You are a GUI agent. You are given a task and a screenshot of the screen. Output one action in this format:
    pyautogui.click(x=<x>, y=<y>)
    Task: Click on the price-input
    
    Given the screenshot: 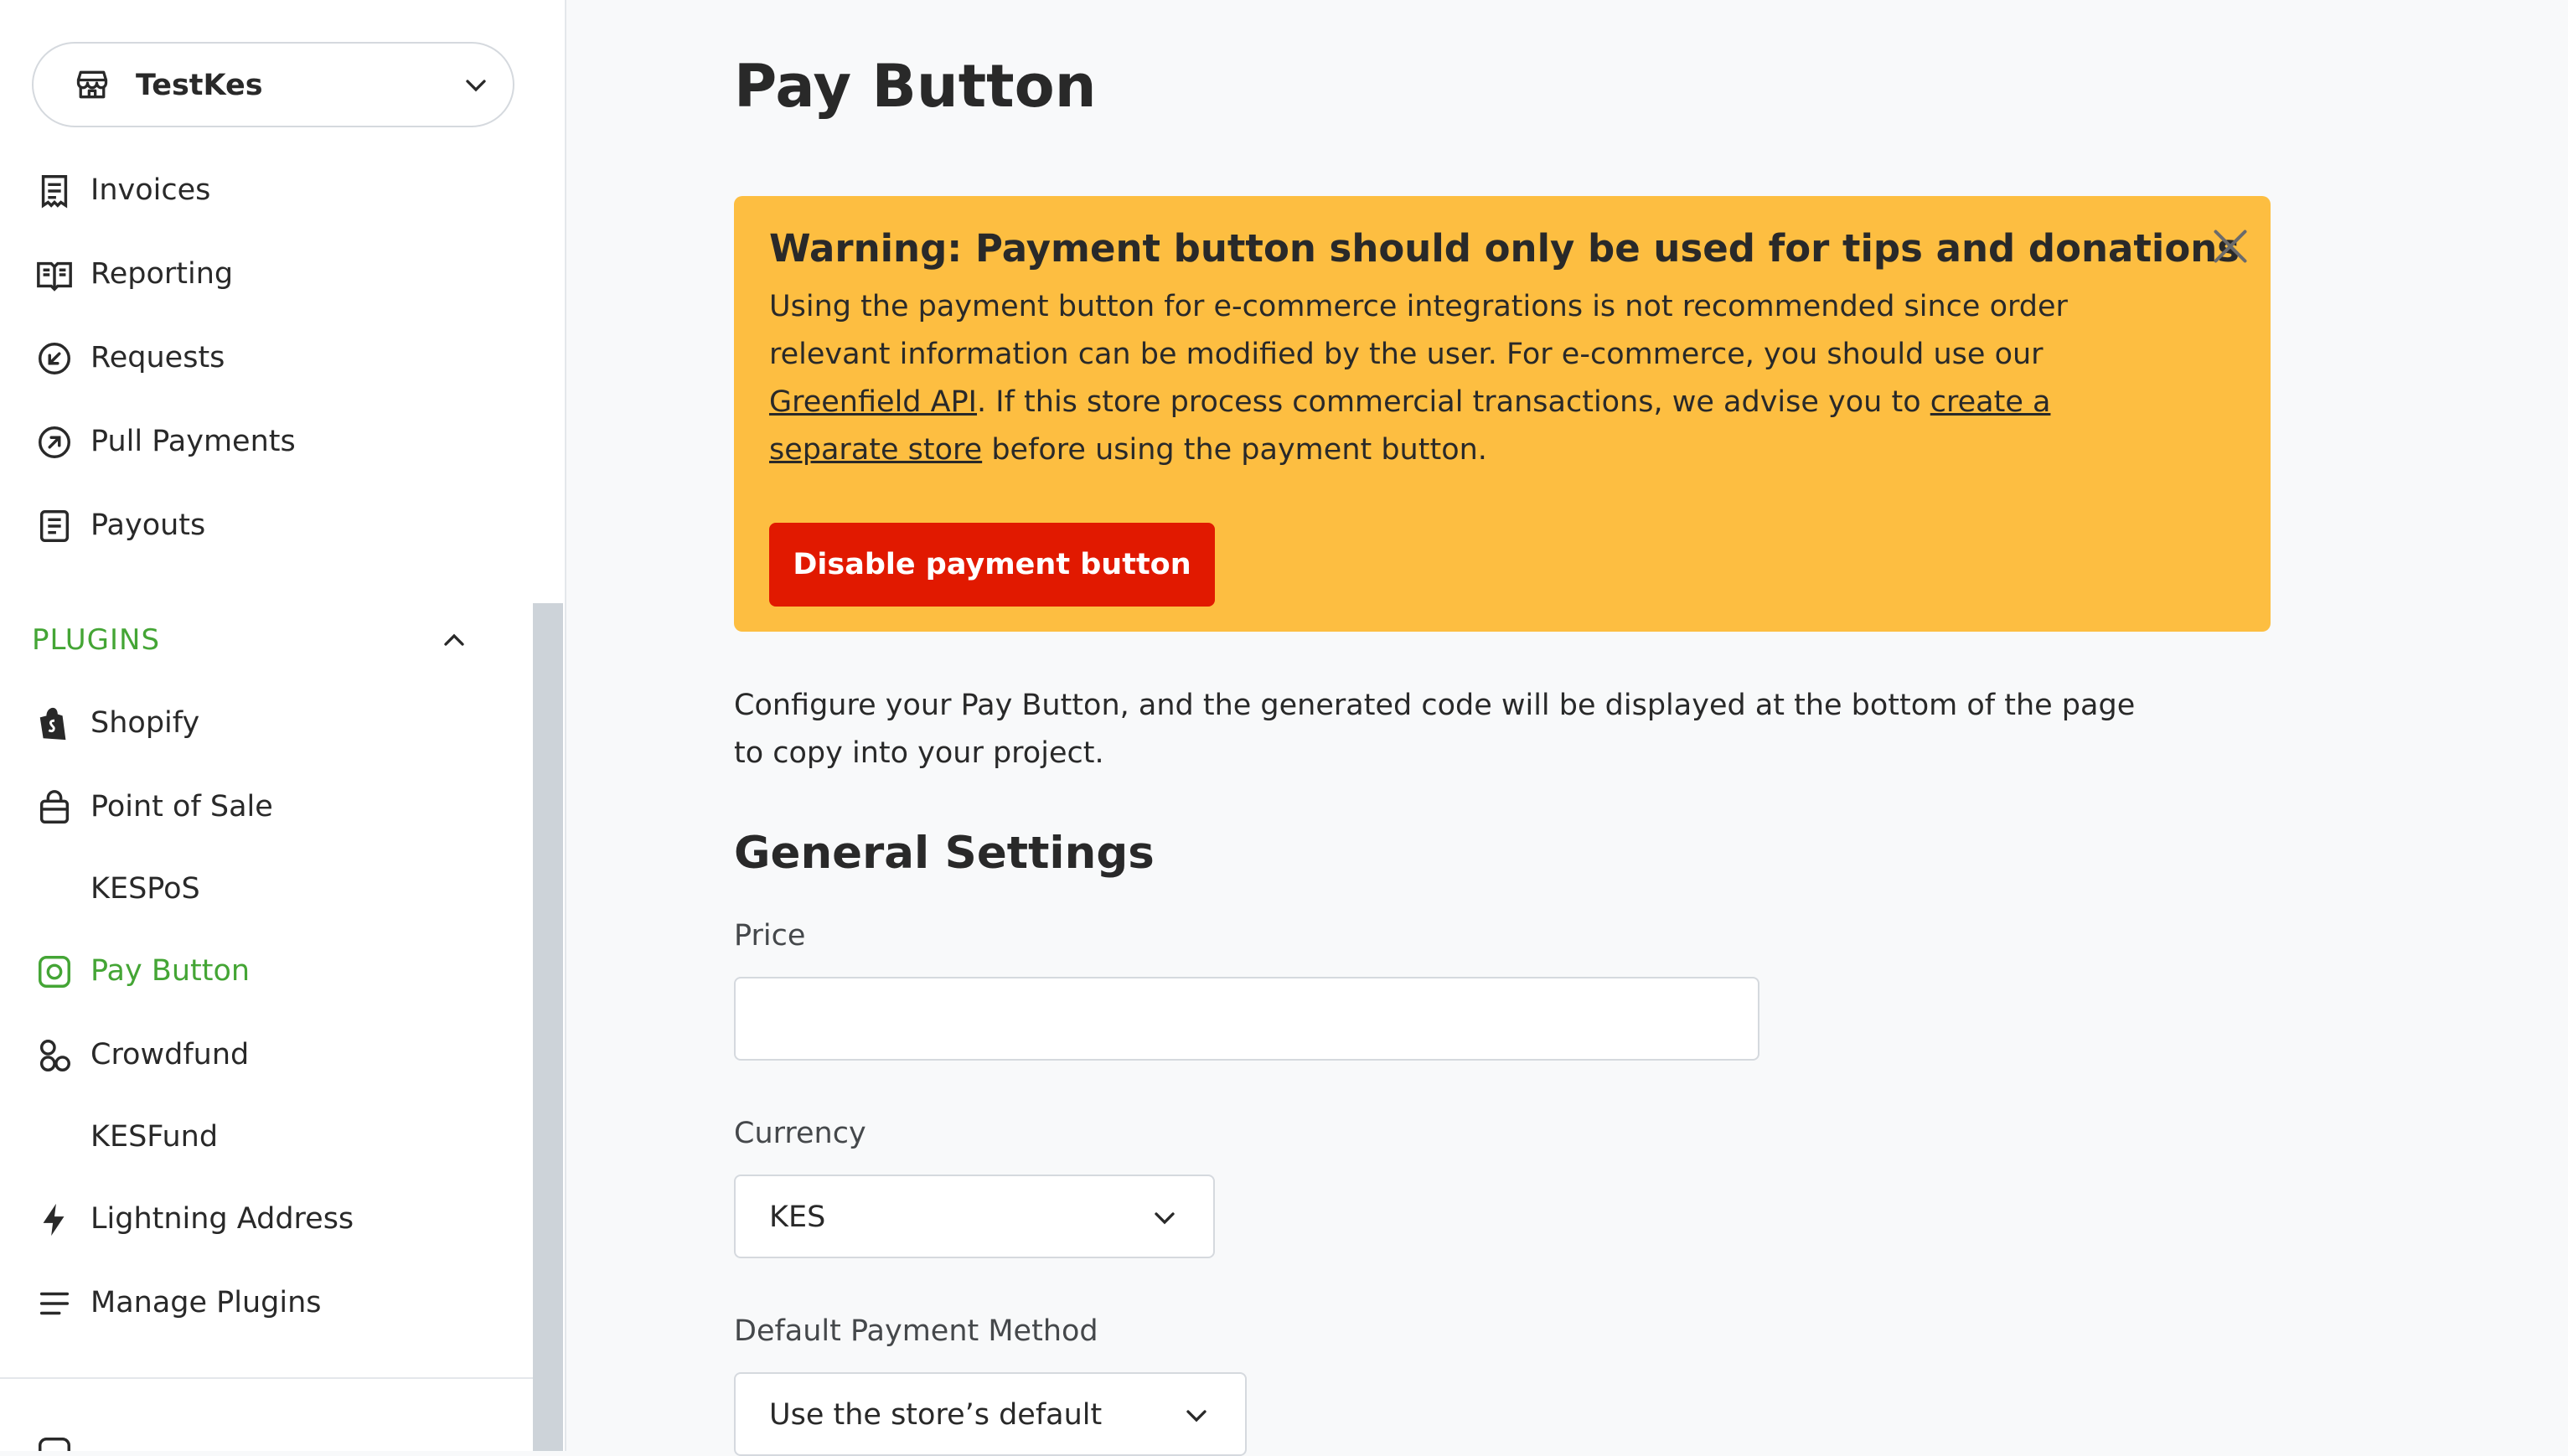 What is the action you would take?
    pyautogui.click(x=1247, y=1019)
    